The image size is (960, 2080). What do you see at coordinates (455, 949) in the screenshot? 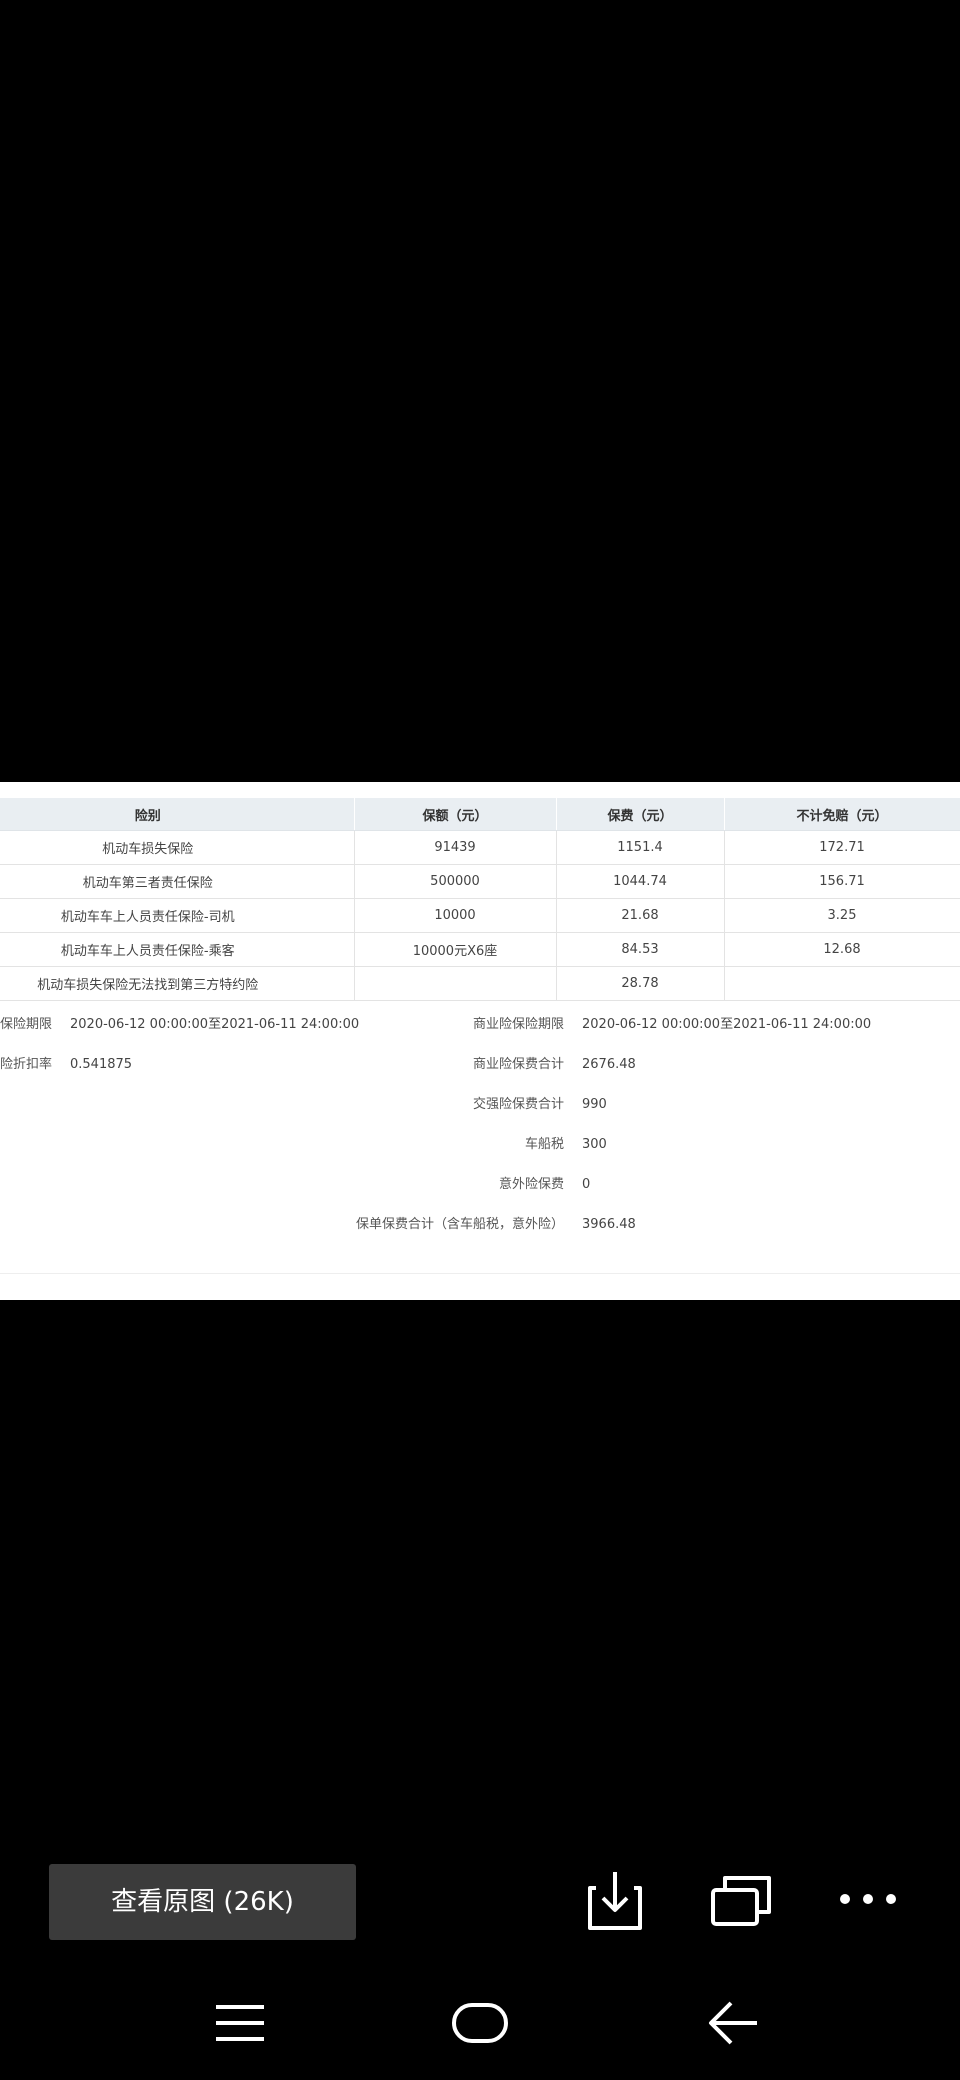
I see `cell-coverage-amount: 10000元X6座` at bounding box center [455, 949].